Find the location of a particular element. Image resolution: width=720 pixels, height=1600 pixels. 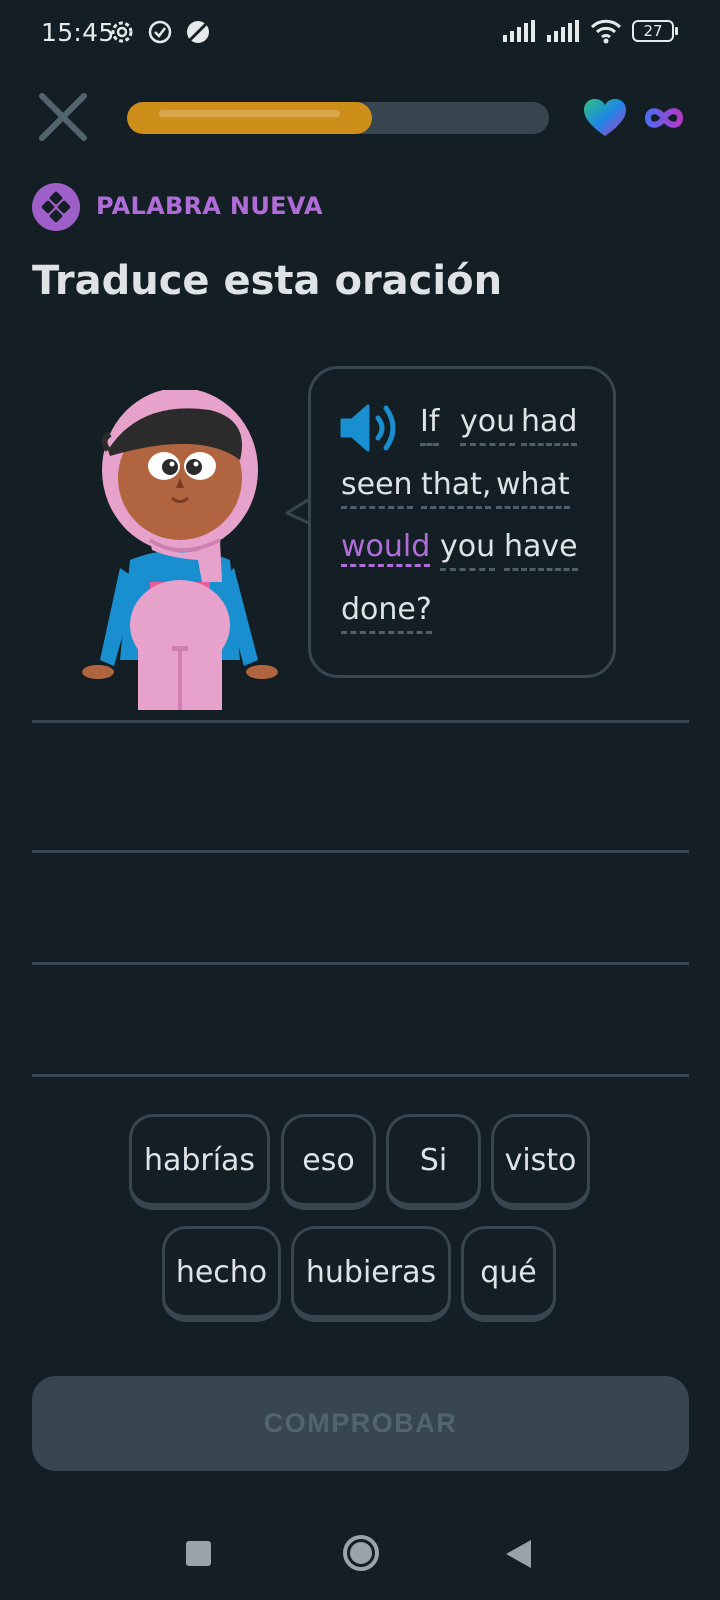

check-button: COMPROBAR is located at coordinates (360, 1423).